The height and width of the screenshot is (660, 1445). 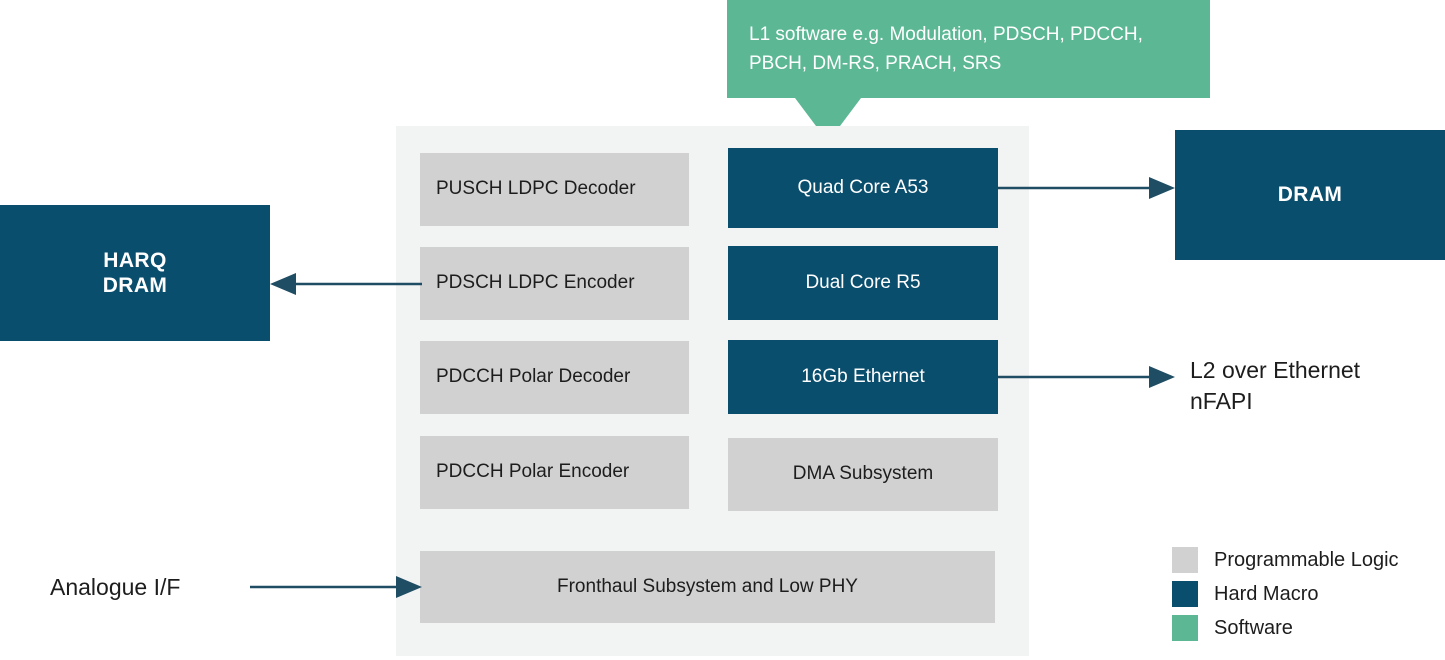 What do you see at coordinates (536, 189) in the screenshot?
I see `block-label: PUSCH LDPC Decoder` at bounding box center [536, 189].